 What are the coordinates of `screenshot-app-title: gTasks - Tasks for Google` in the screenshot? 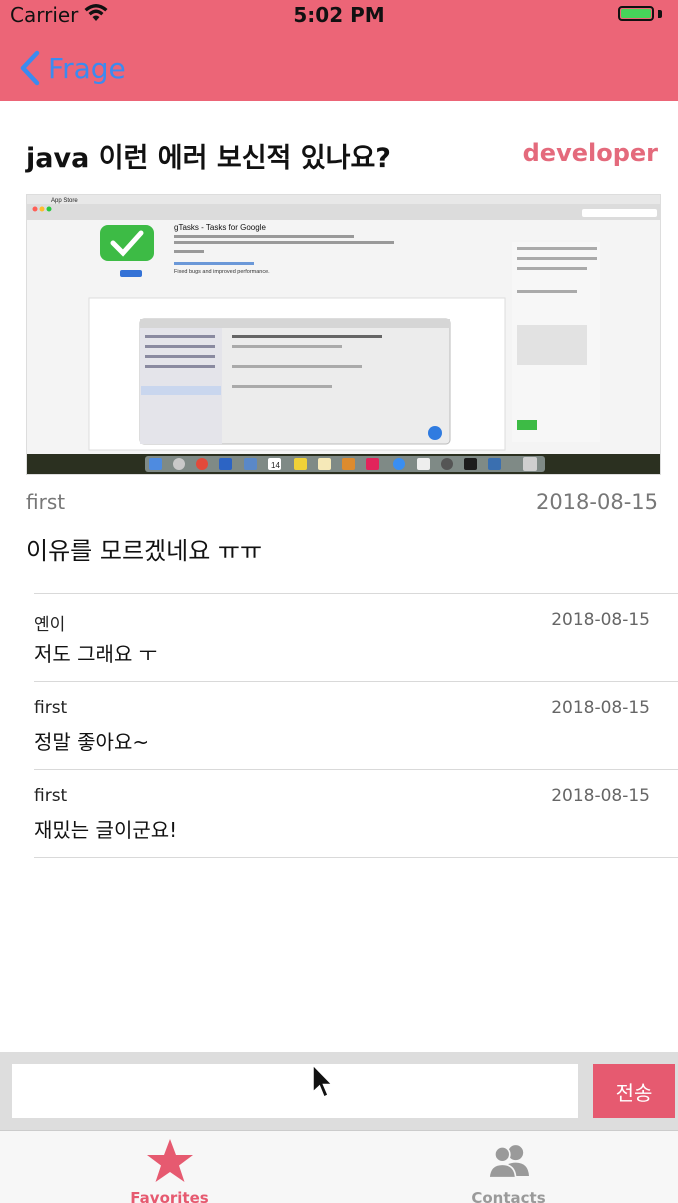 It's located at (220, 227).